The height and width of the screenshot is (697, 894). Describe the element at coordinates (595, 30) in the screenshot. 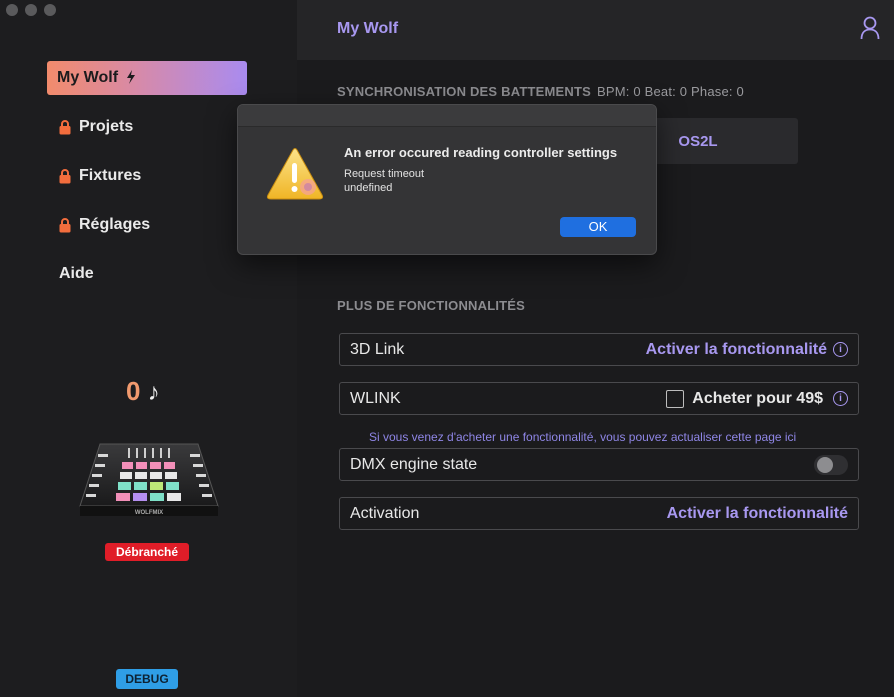

I see `header: My Wolf` at that location.